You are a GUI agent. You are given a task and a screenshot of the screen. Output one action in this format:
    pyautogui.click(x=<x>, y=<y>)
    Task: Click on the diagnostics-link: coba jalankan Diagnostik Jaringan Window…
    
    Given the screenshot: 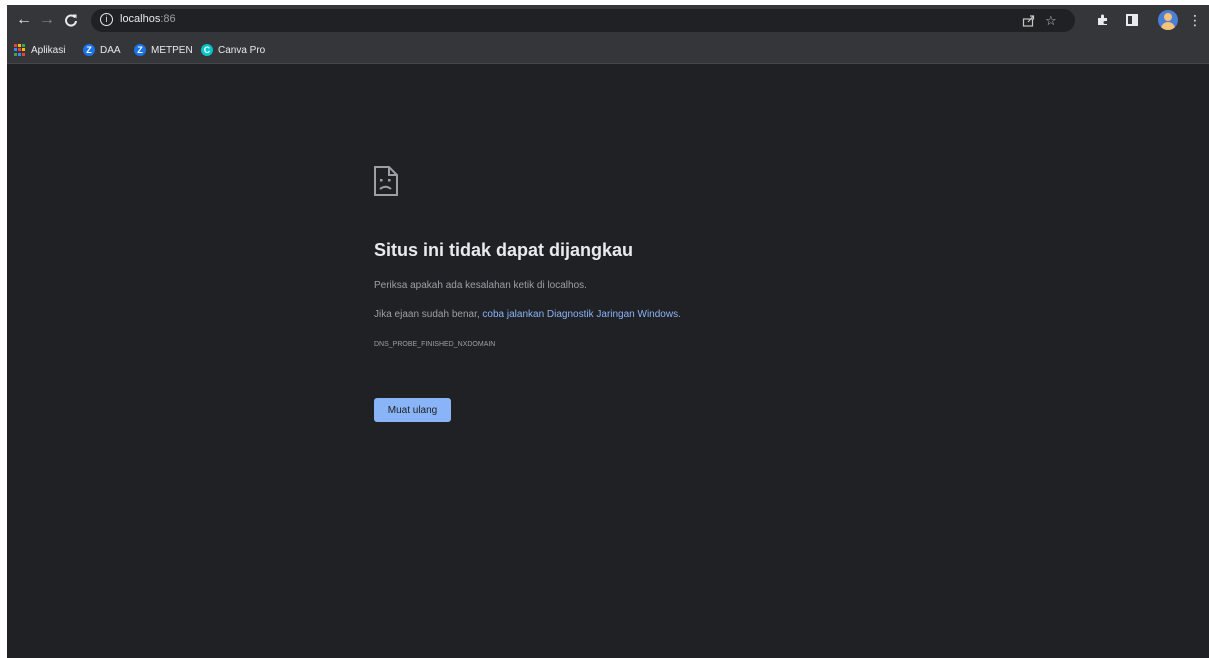 What is the action you would take?
    pyautogui.click(x=580, y=314)
    